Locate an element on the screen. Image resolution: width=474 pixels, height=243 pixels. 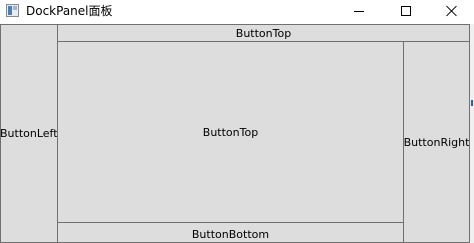
minimize-icon is located at coordinates (359, 11).